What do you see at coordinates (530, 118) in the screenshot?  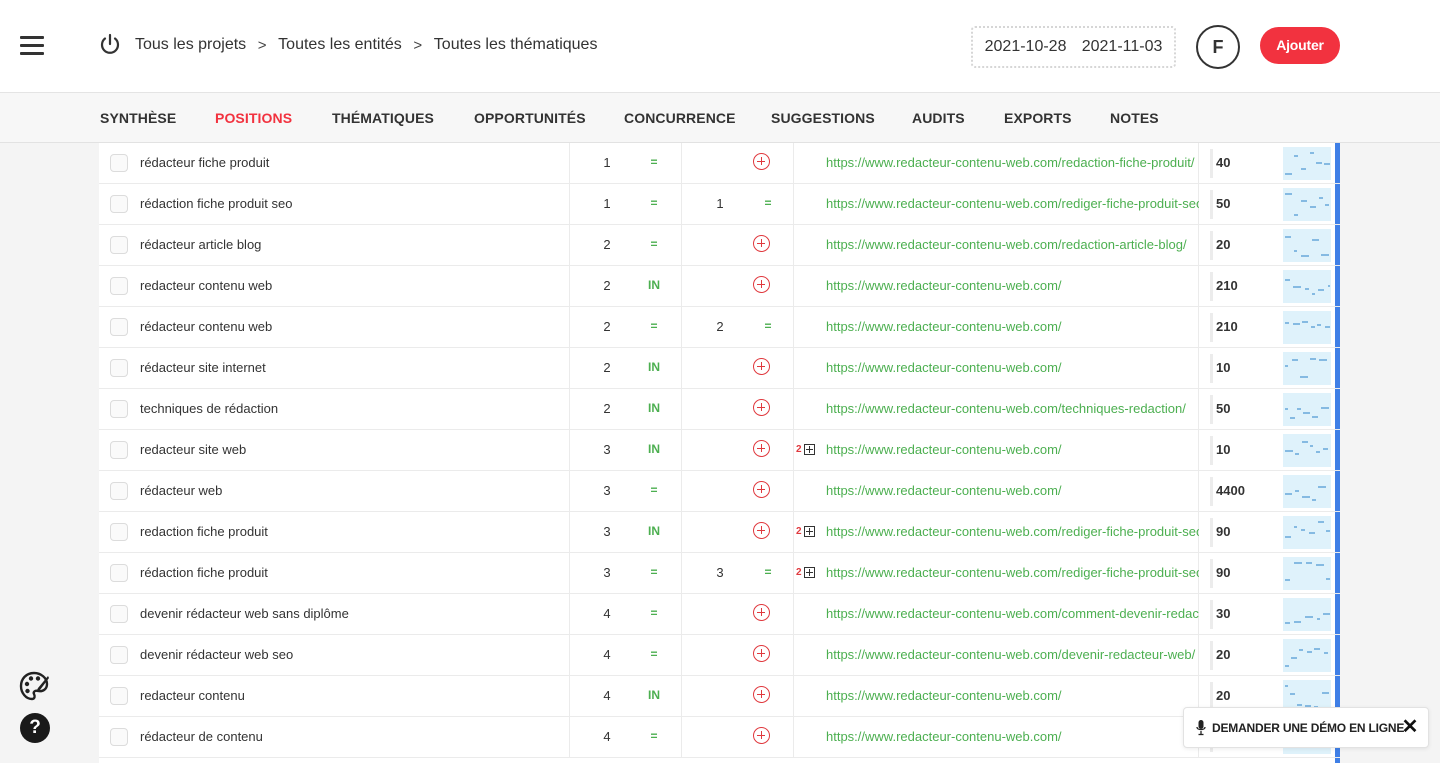 I see `tab-opportunites: OPPORTUNITÉS` at bounding box center [530, 118].